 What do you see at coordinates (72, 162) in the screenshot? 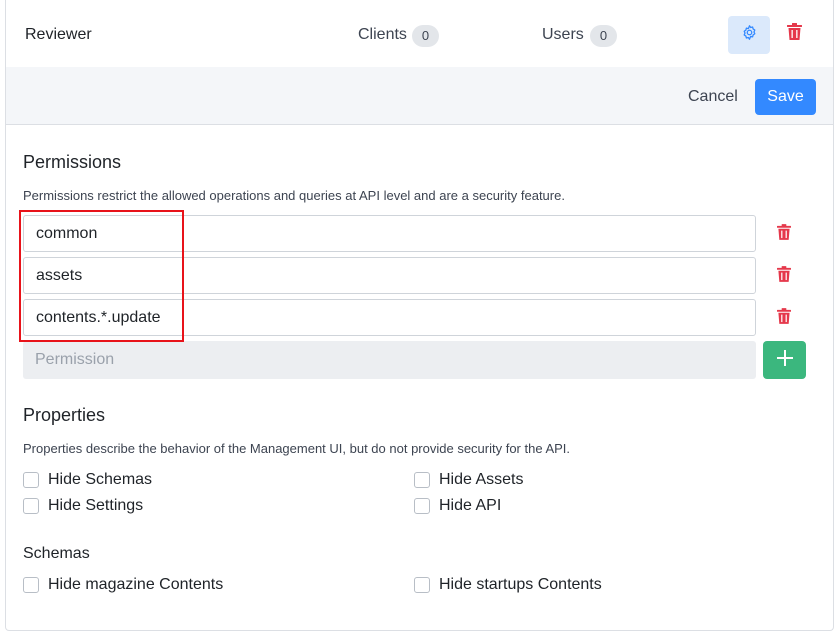
I see `permissions-title: Permissions` at bounding box center [72, 162].